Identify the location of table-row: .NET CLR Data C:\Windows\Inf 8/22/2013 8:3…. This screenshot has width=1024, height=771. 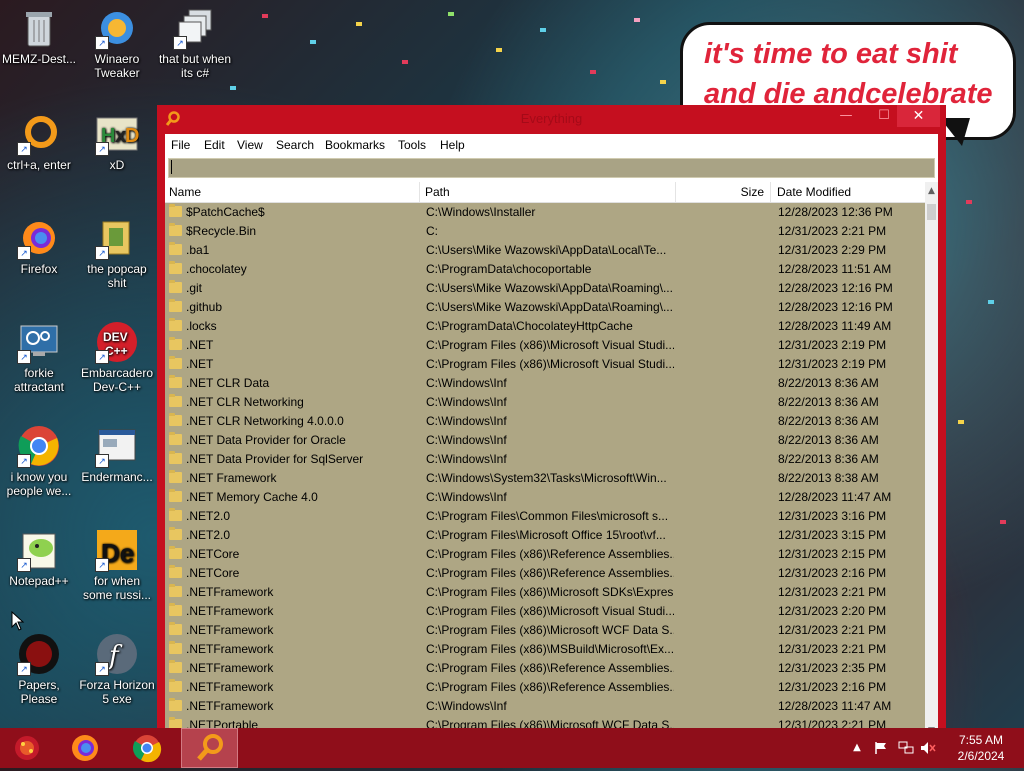
(545, 383).